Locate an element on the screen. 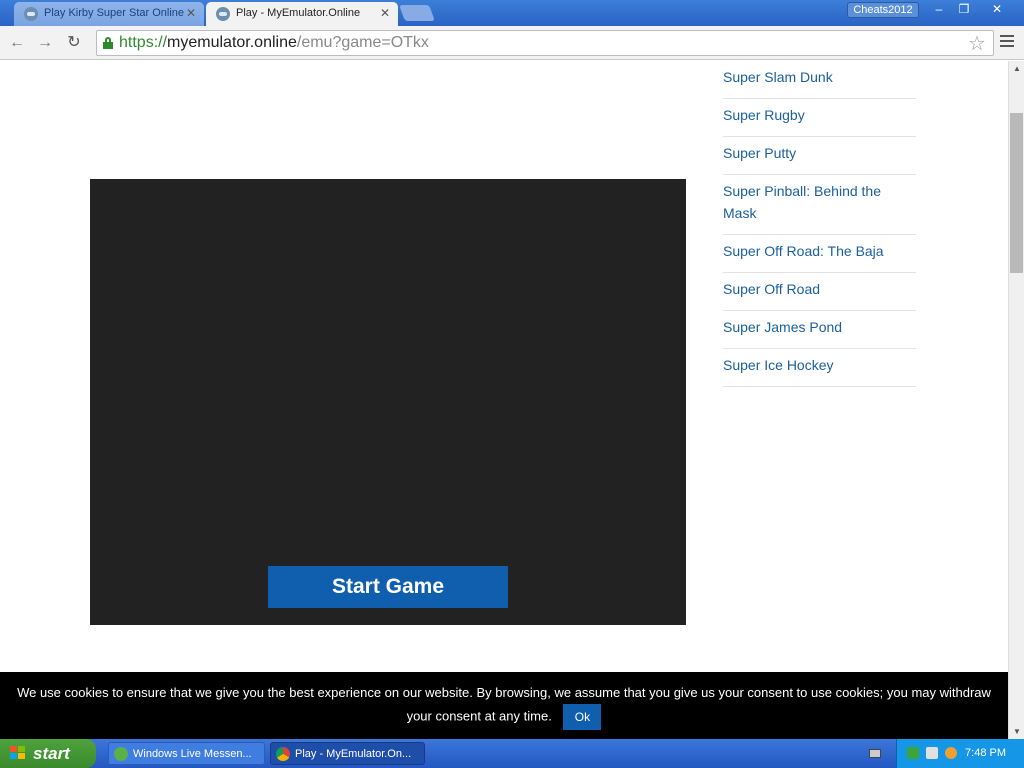 The height and width of the screenshot is (768, 1024). windows-logo-icon is located at coordinates (18, 753).